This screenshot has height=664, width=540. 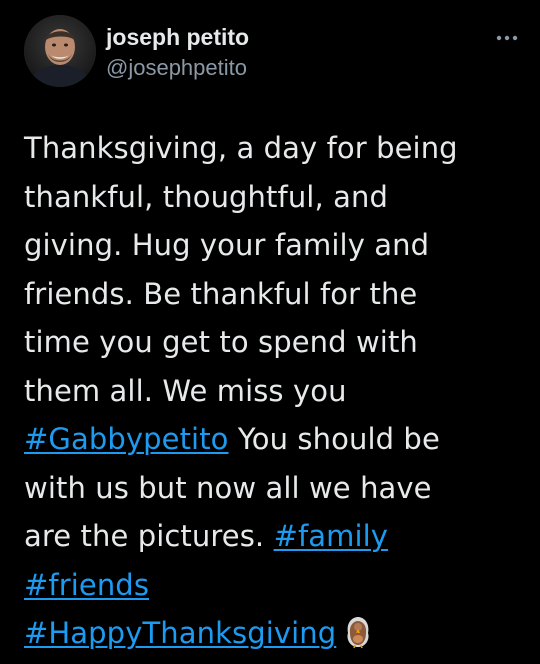 What do you see at coordinates (185, 390) in the screenshot?
I see `tweet-line: them all. We miss you` at bounding box center [185, 390].